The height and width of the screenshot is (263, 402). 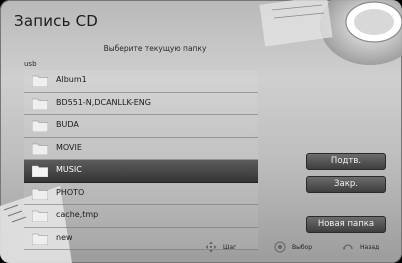 What do you see at coordinates (346, 161) in the screenshot?
I see `confirm-button: Подтв.` at bounding box center [346, 161].